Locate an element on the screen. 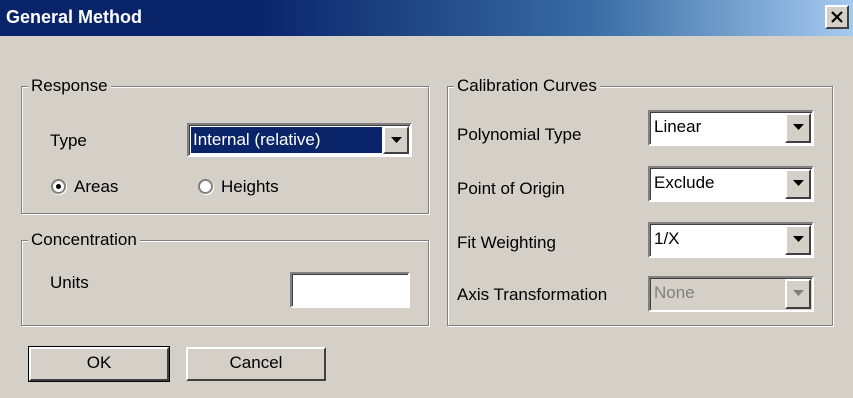 The width and height of the screenshot is (853, 398). type-label: Type is located at coordinates (68, 140).